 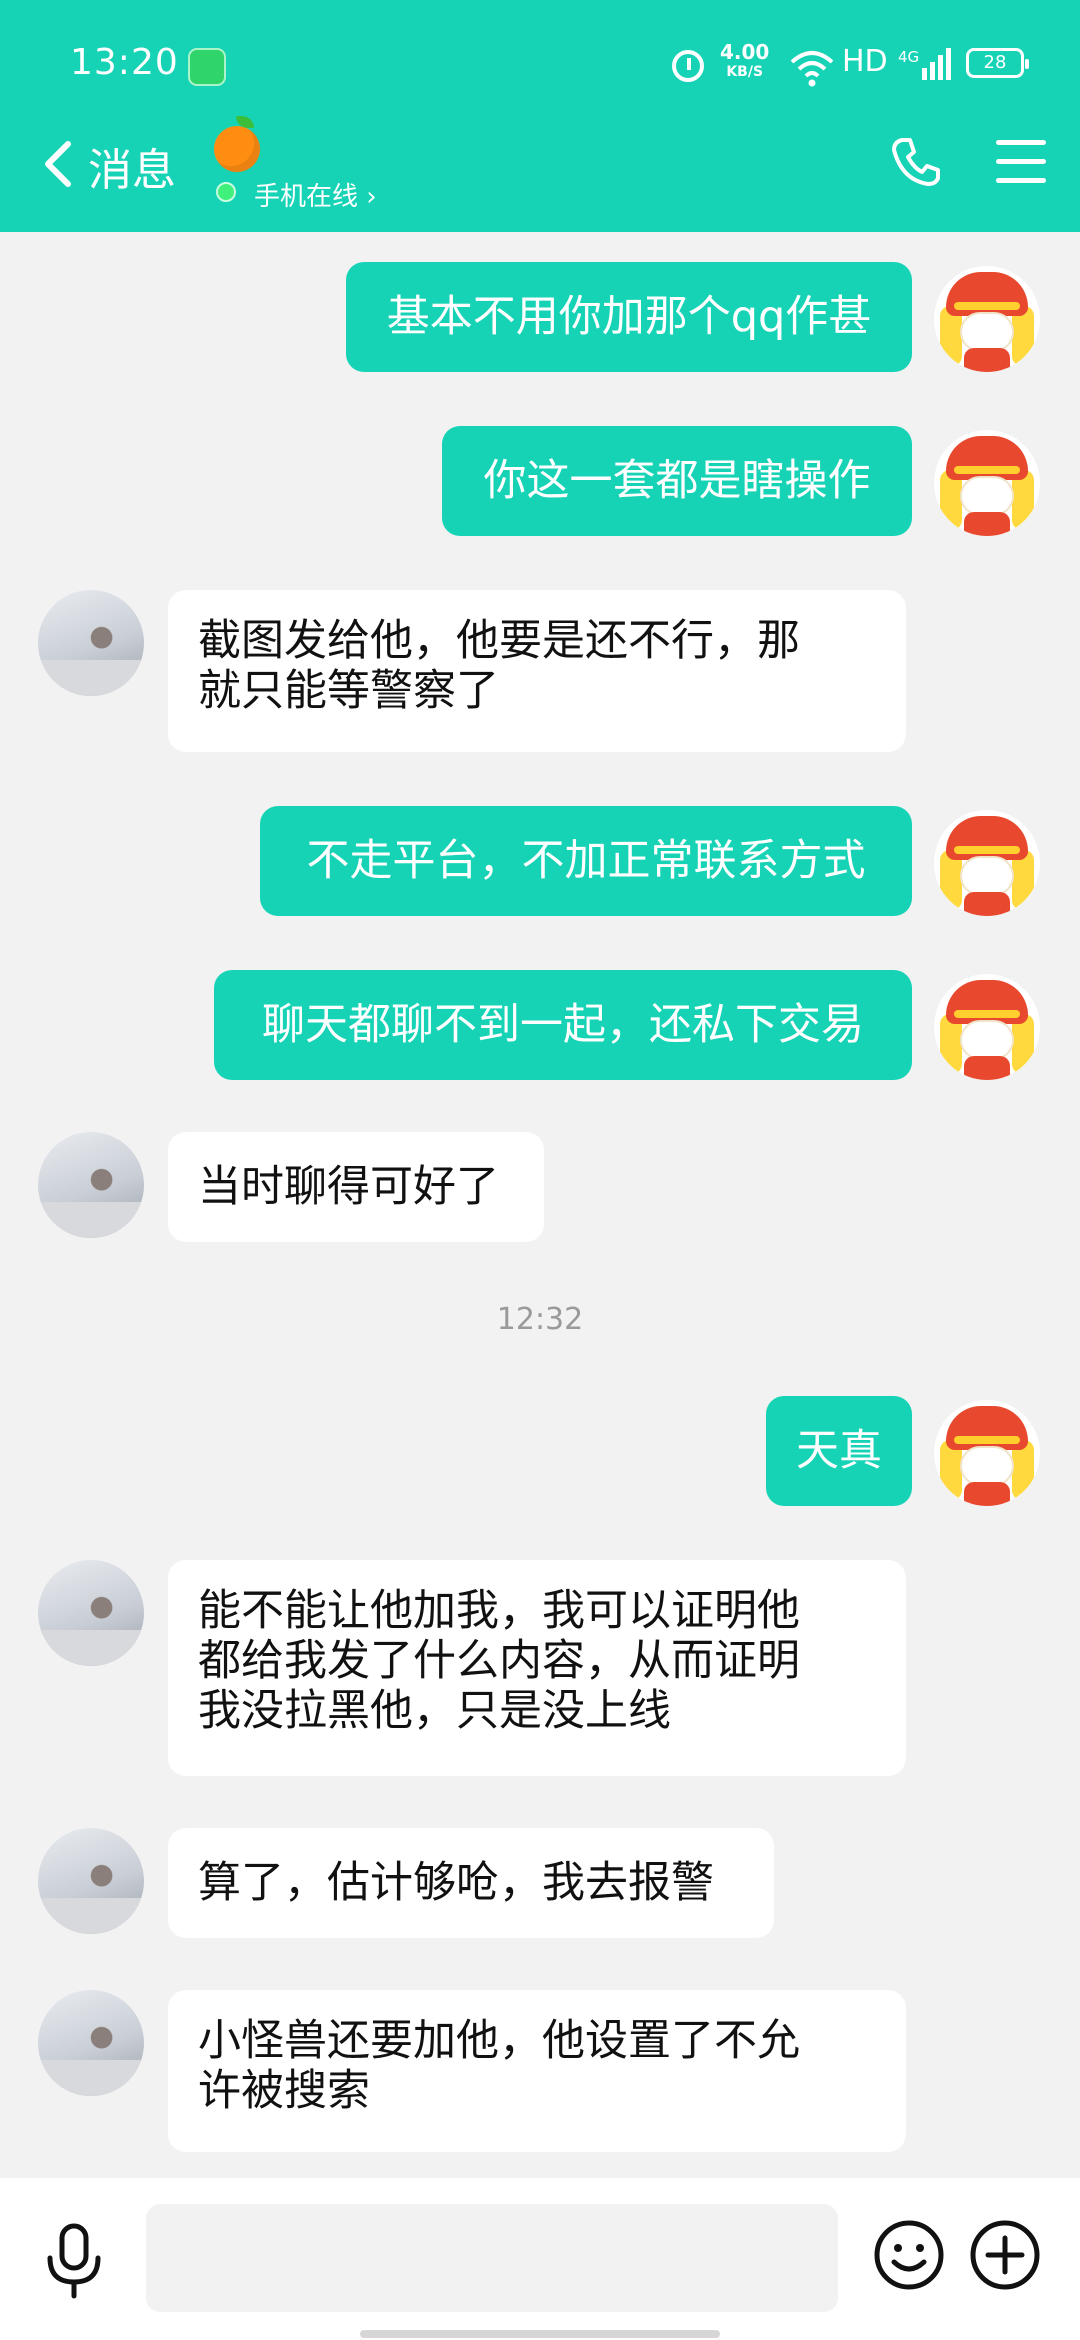 I want to click on status-time: 13:20, so click(x=124, y=62).